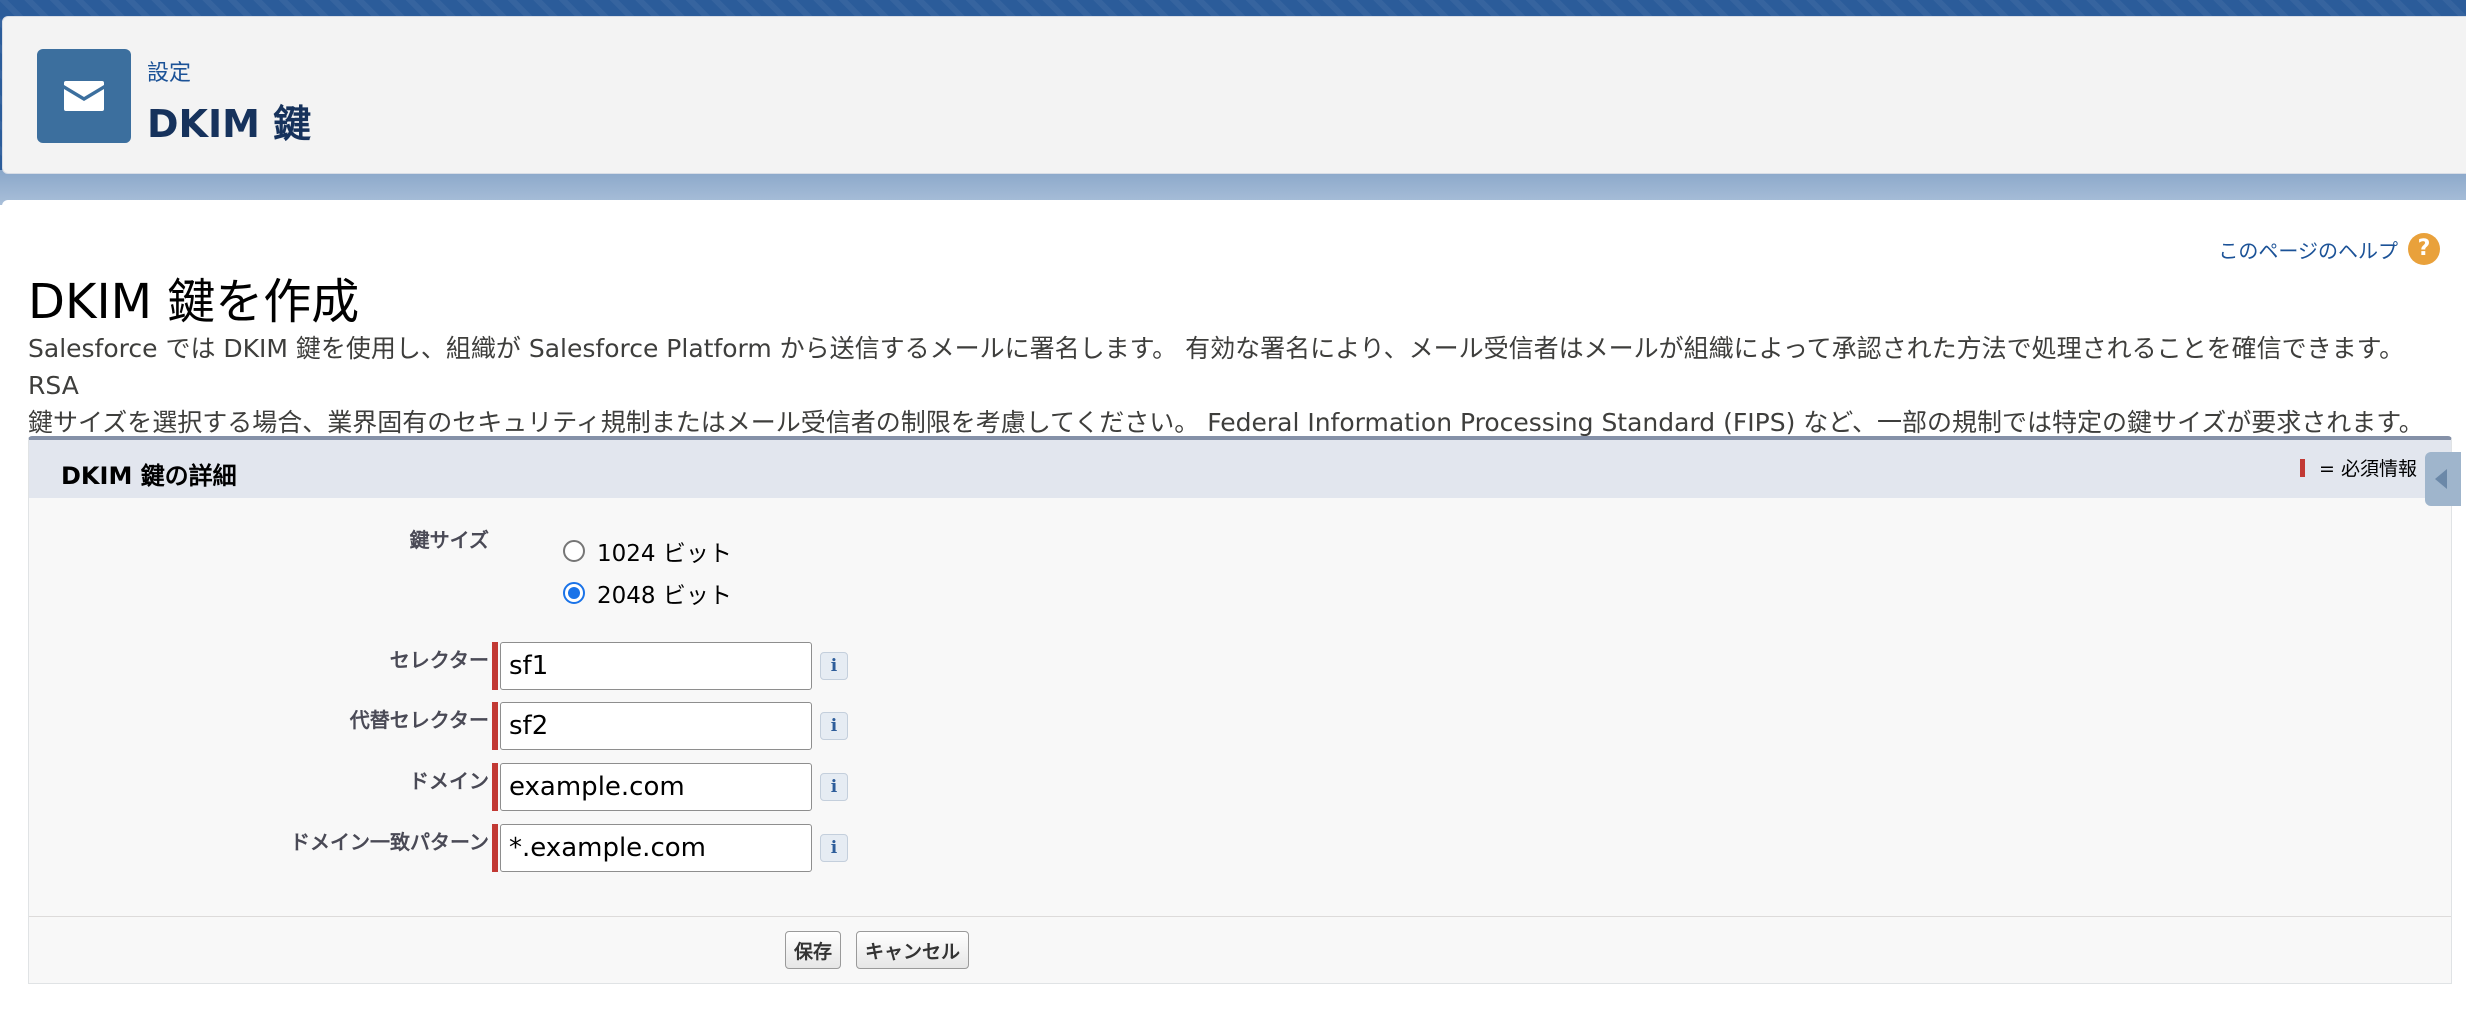 Image resolution: width=2466 pixels, height=1030 pixels. Describe the element at coordinates (495, 726) in the screenshot. I see `alt-selector-required-bar` at that location.